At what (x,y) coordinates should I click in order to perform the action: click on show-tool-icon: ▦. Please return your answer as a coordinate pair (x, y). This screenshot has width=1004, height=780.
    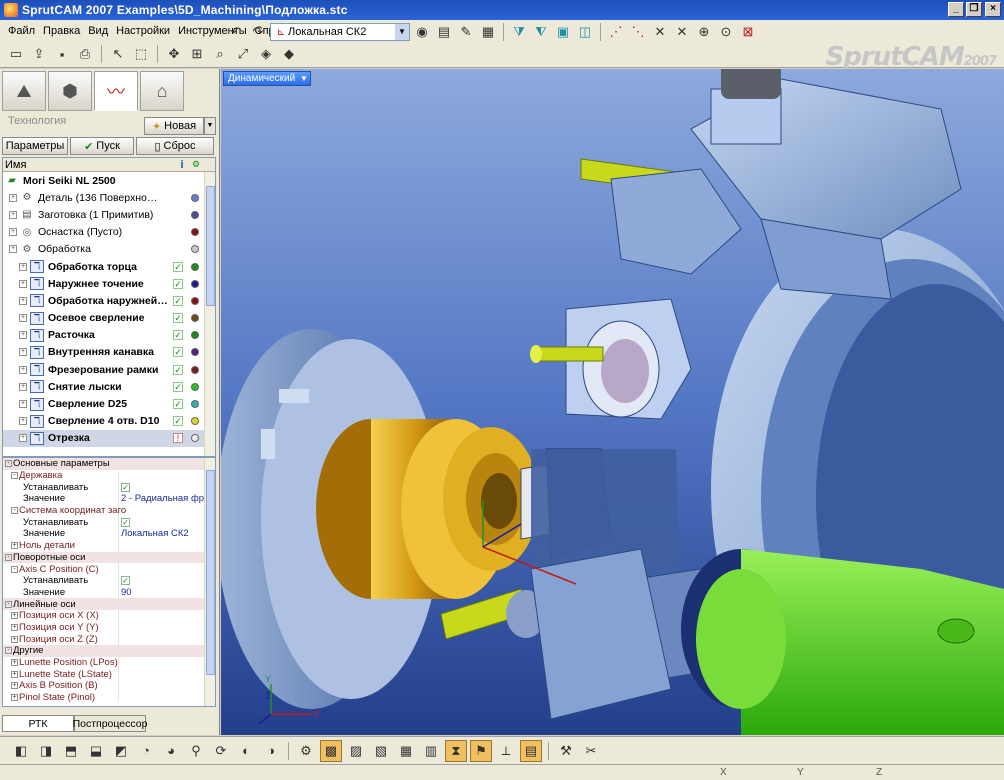
    Looking at the image, I should click on (406, 751).